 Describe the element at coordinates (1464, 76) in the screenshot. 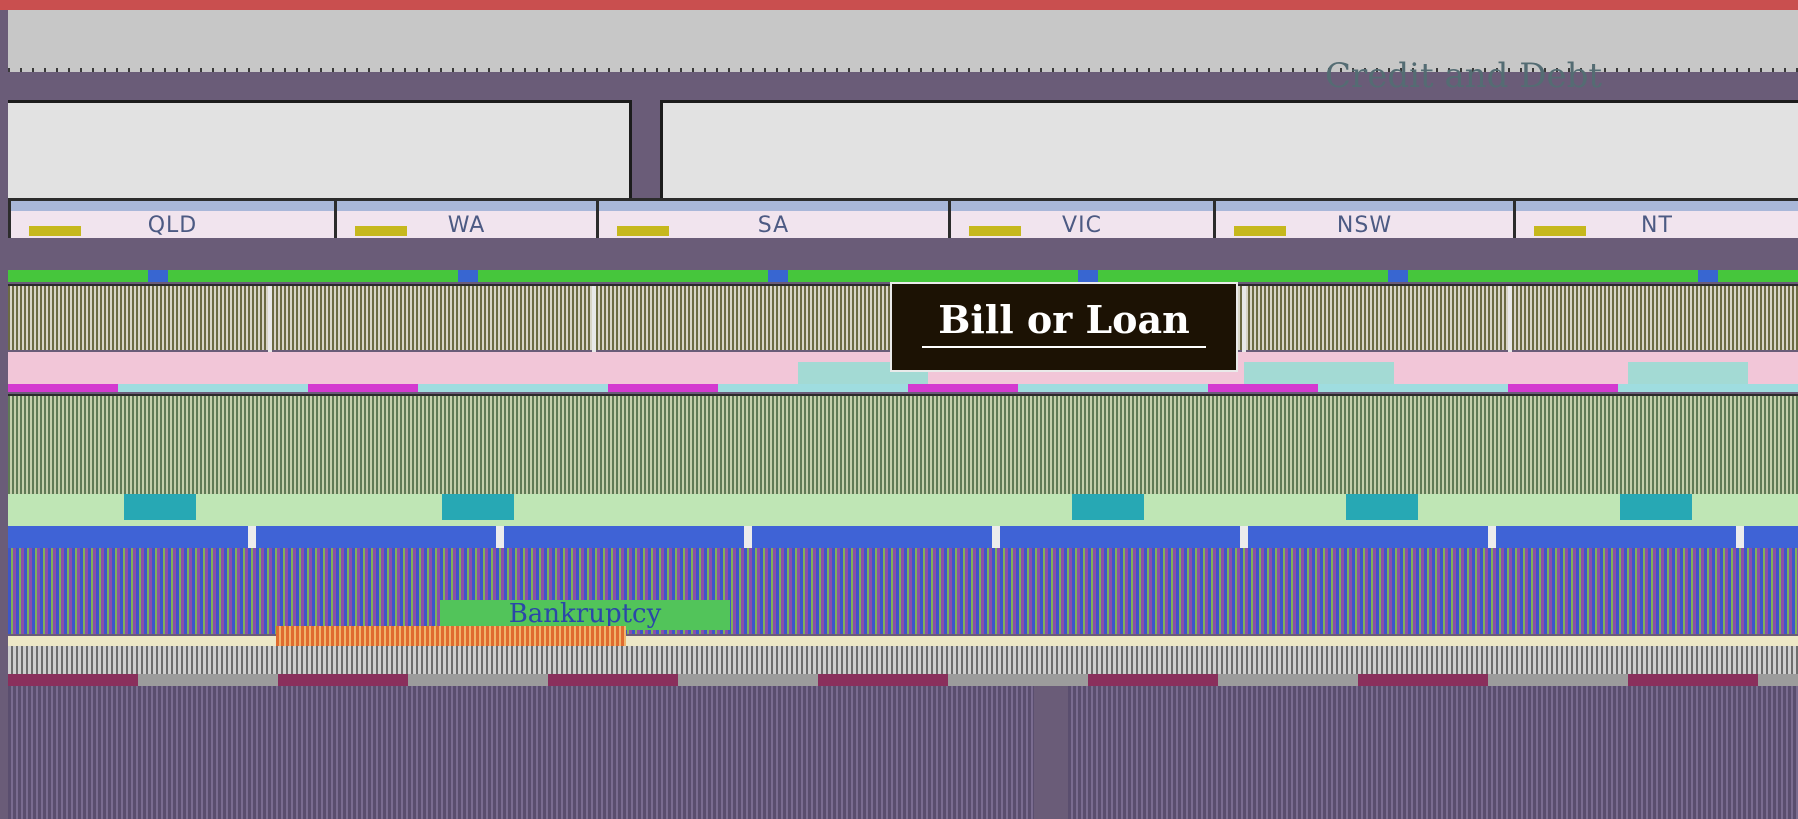

I see `page-title: Credit and Debt` at that location.